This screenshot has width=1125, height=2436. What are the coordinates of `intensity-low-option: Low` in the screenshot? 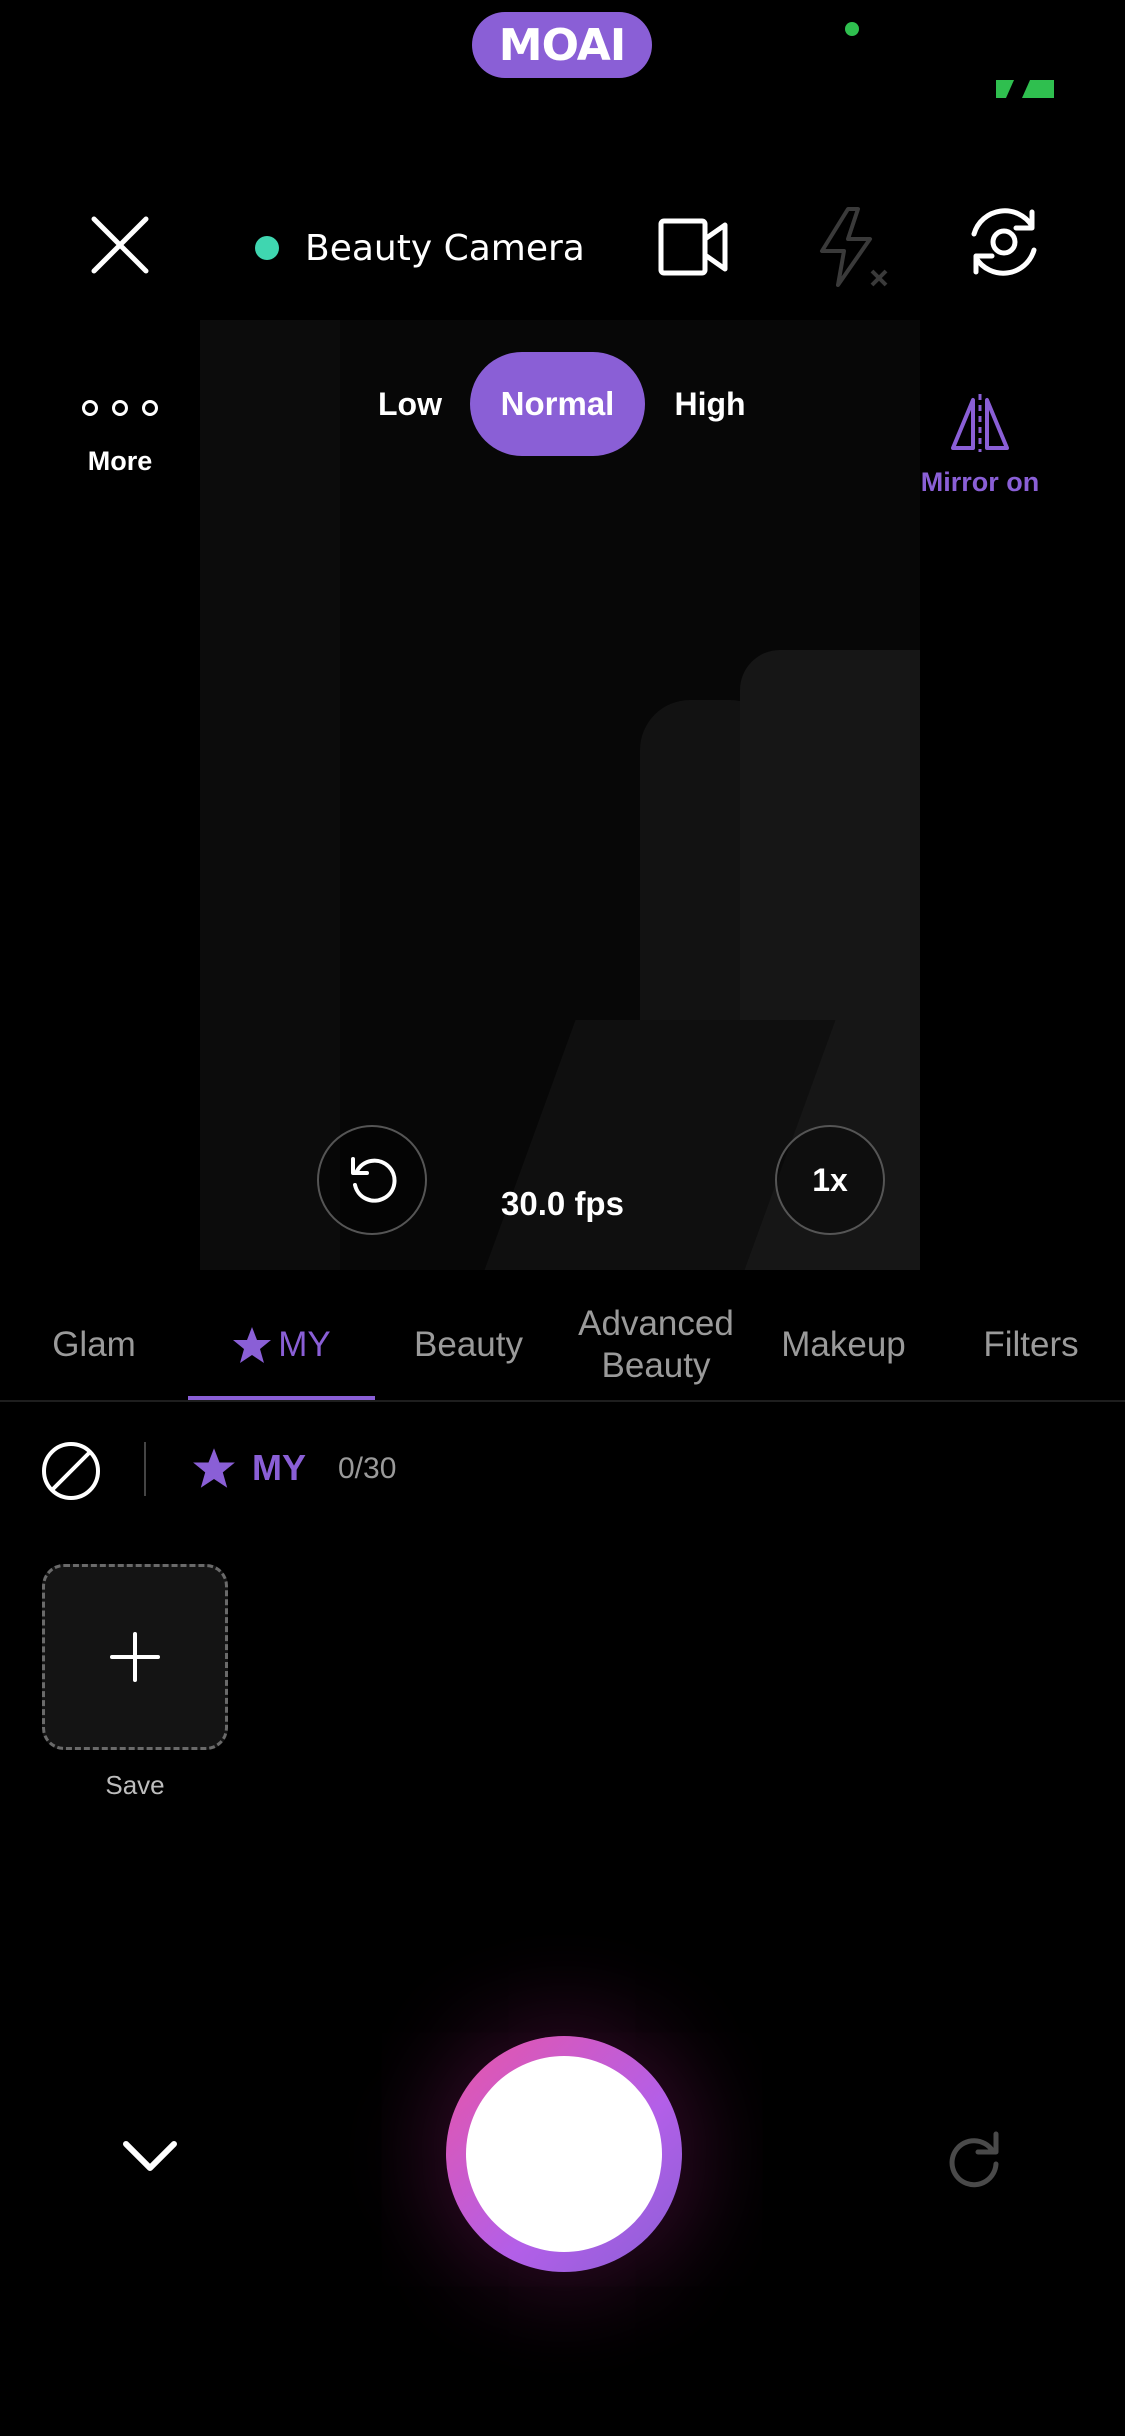 It's located at (410, 404).